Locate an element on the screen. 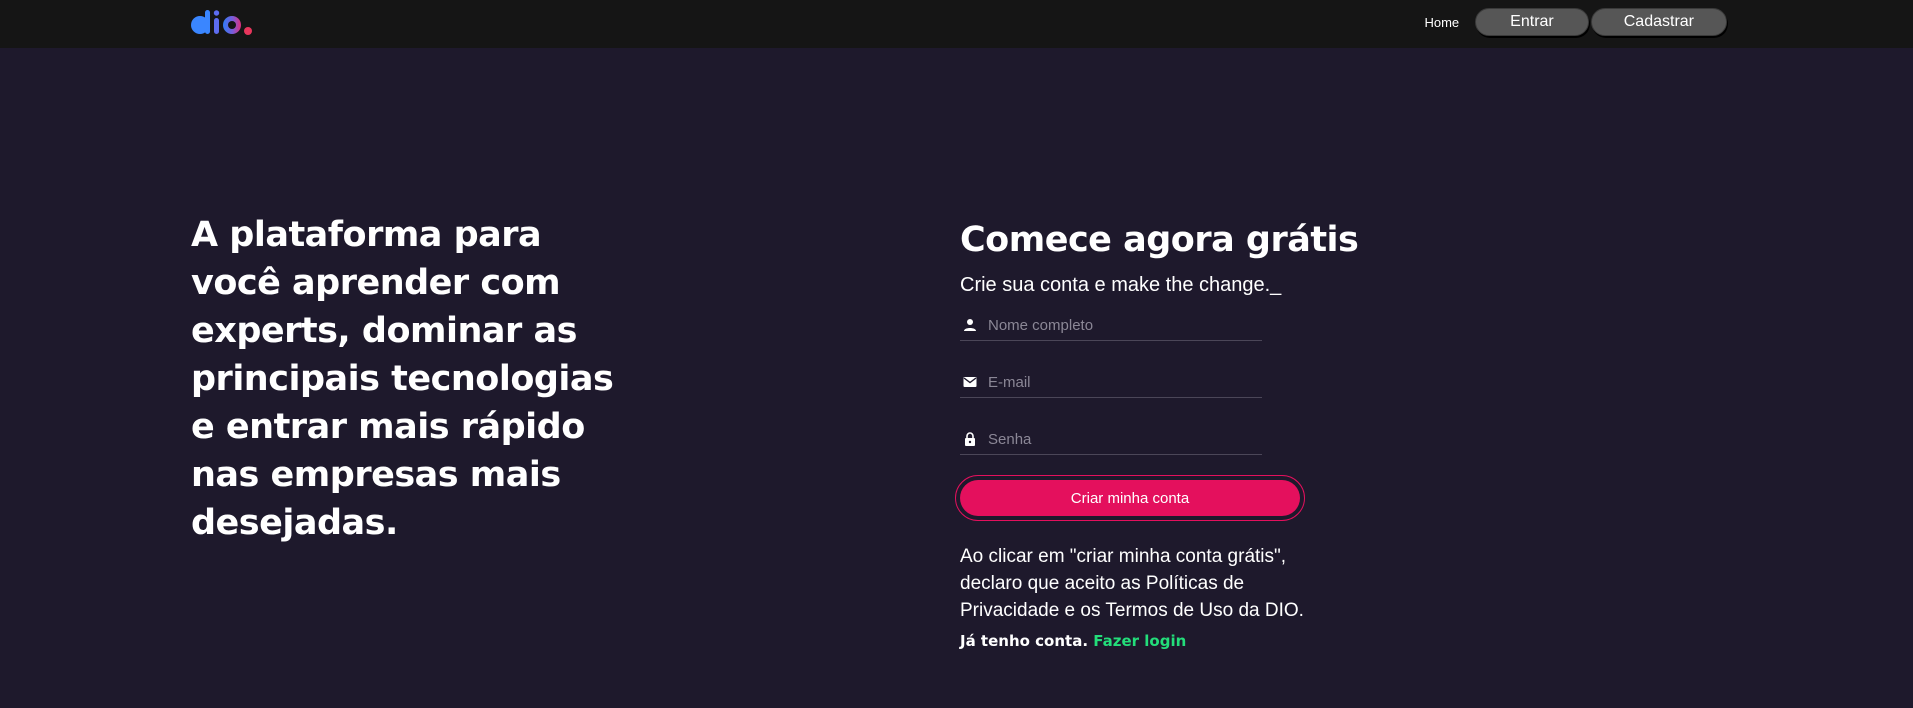 The height and width of the screenshot is (708, 1913). login-button: Entrar is located at coordinates (1532, 22).